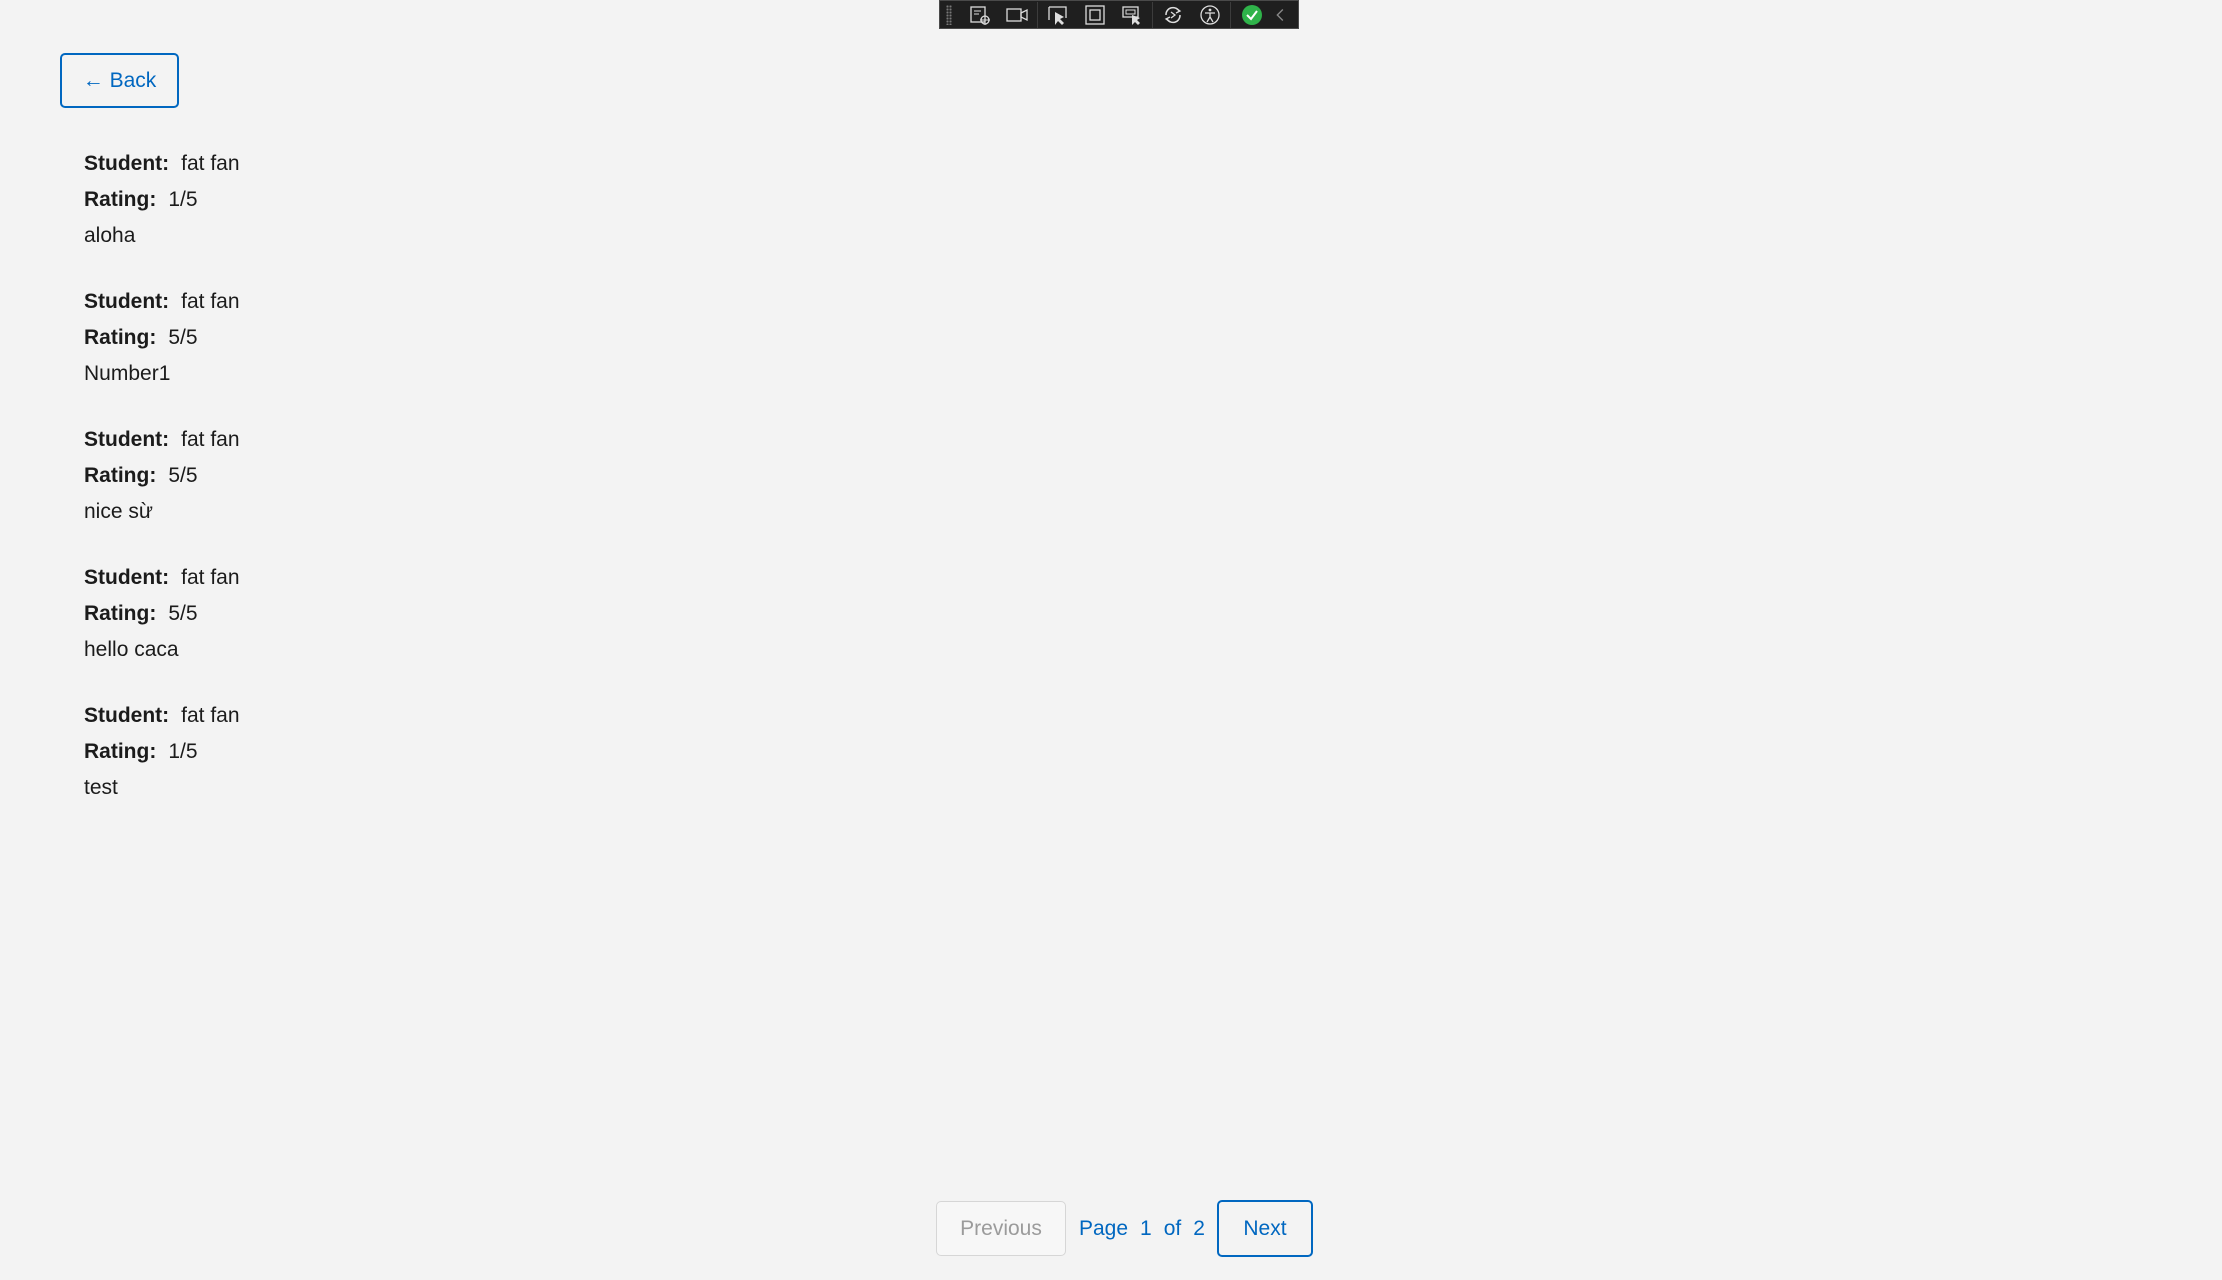  I want to click on of-word: of, so click(1172, 1228).